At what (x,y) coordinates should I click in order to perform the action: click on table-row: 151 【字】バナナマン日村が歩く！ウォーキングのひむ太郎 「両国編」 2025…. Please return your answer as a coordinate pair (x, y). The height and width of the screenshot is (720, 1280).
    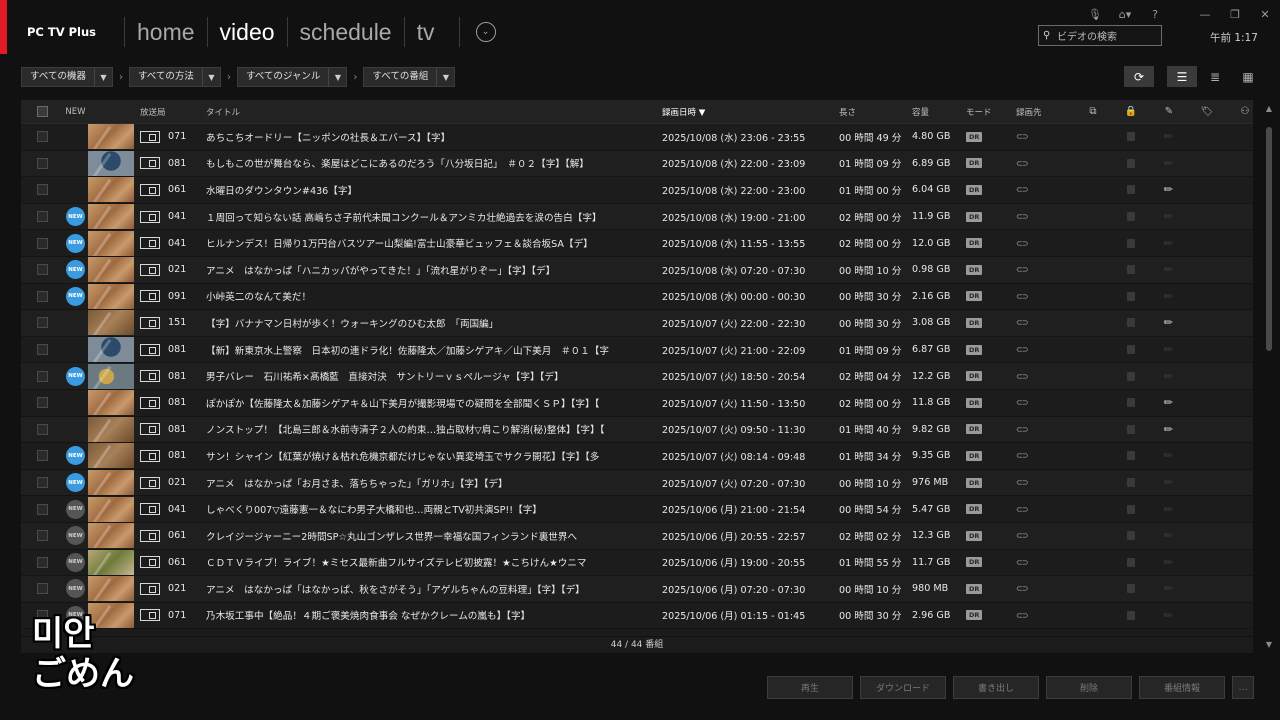
    Looking at the image, I should click on (637, 323).